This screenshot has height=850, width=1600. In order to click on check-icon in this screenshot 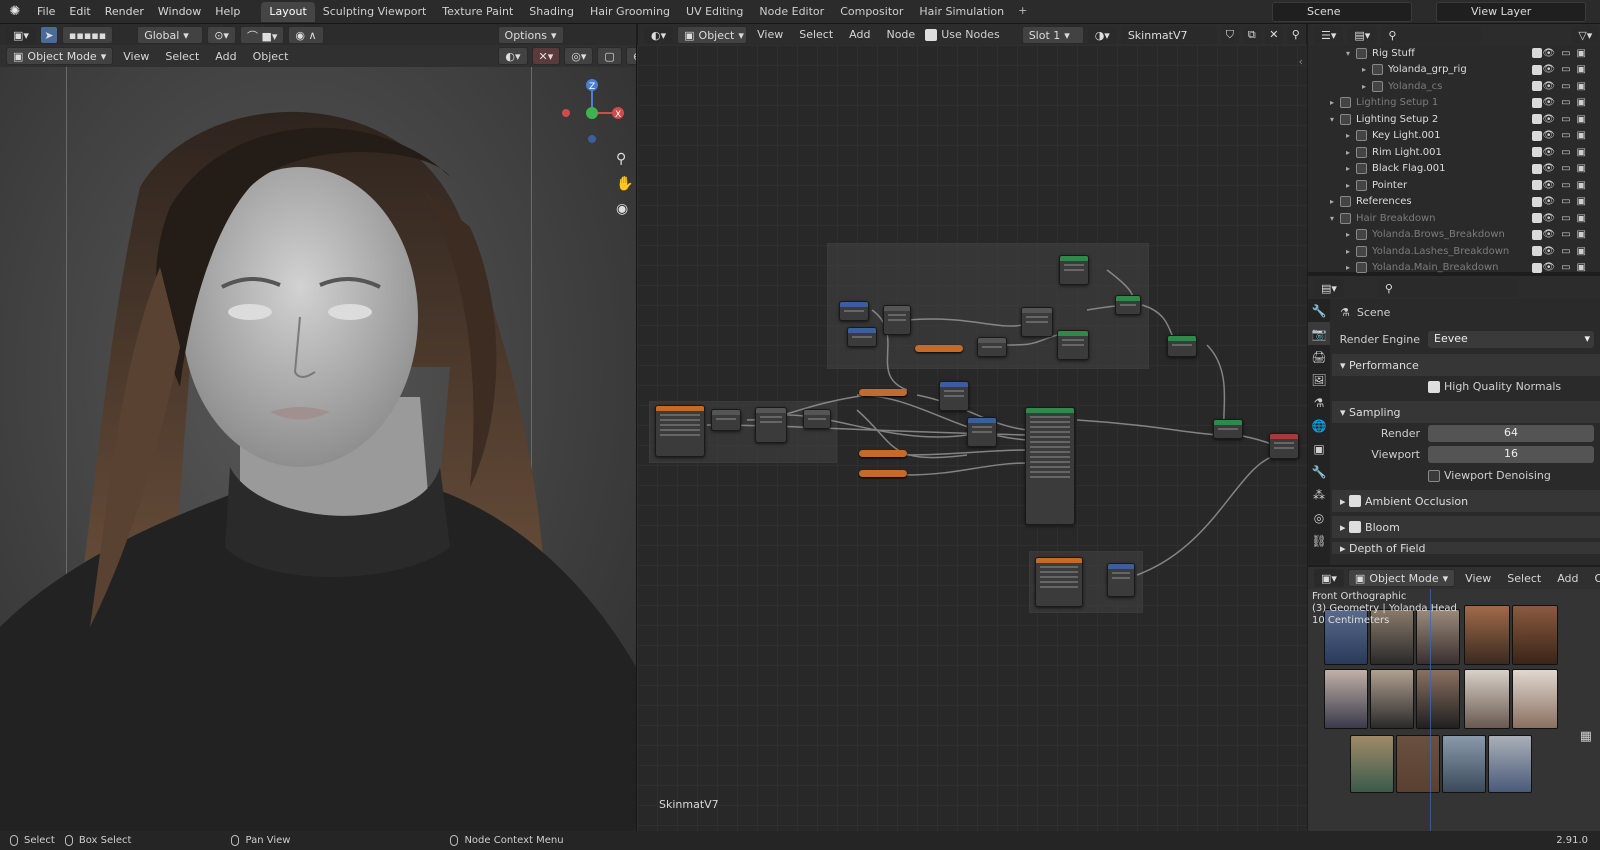, I will do `click(1355, 527)`.